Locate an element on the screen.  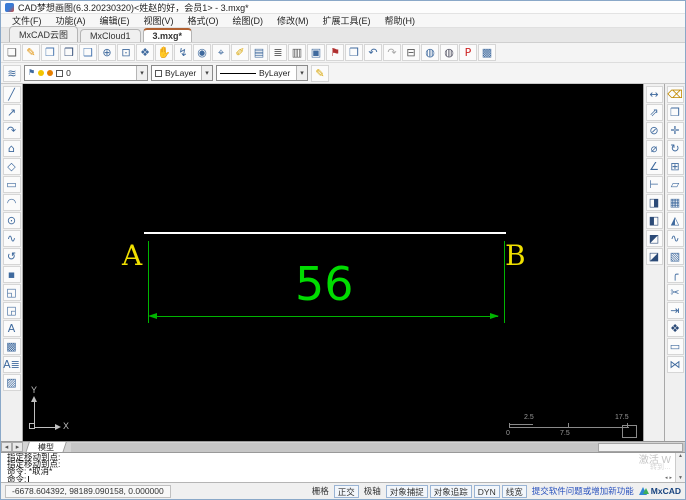
print: ⊟ is located at coordinates (411, 52).